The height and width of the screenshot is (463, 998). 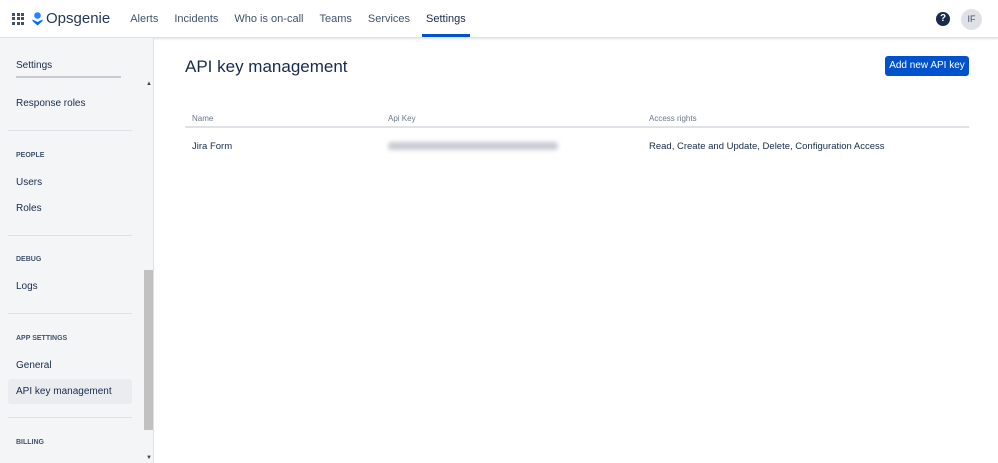 I want to click on add-new-api-key-button: Add new API key, so click(x=927, y=66).